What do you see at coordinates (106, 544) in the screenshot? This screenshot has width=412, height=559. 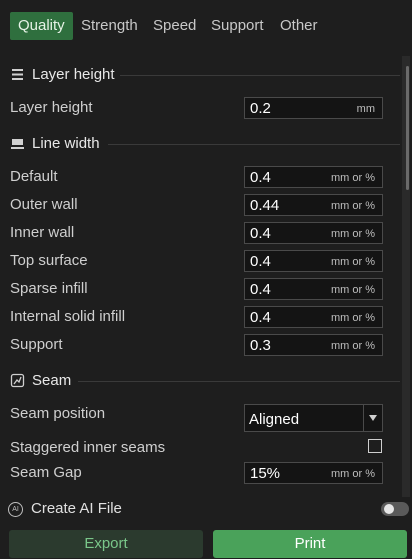 I see `export-button: Export` at bounding box center [106, 544].